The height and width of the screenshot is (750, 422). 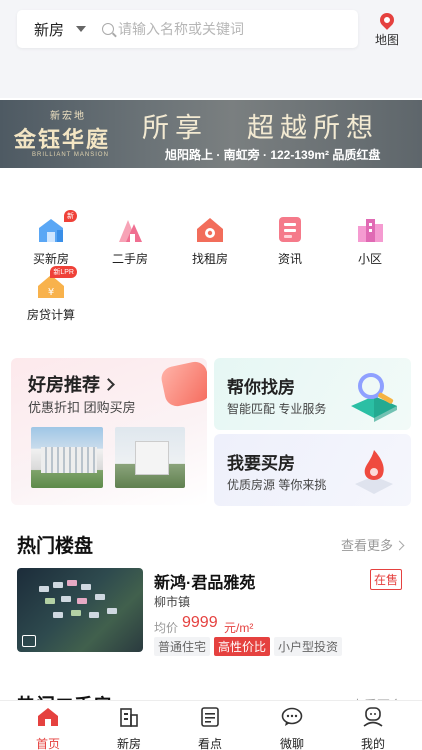 What do you see at coordinates (48, 717) in the screenshot?
I see `home-icon` at bounding box center [48, 717].